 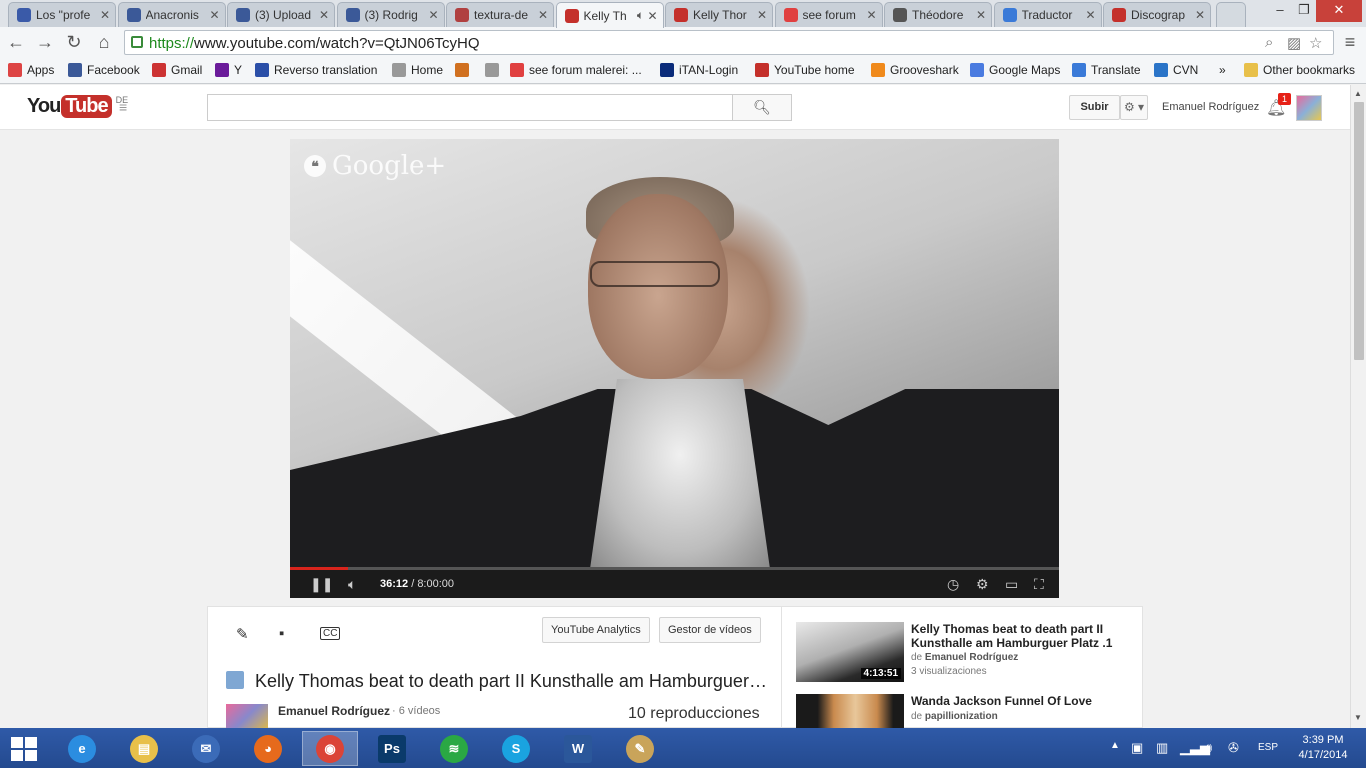 What do you see at coordinates (1315, 43) in the screenshot?
I see `bookmark-star-icon: ☆` at bounding box center [1315, 43].